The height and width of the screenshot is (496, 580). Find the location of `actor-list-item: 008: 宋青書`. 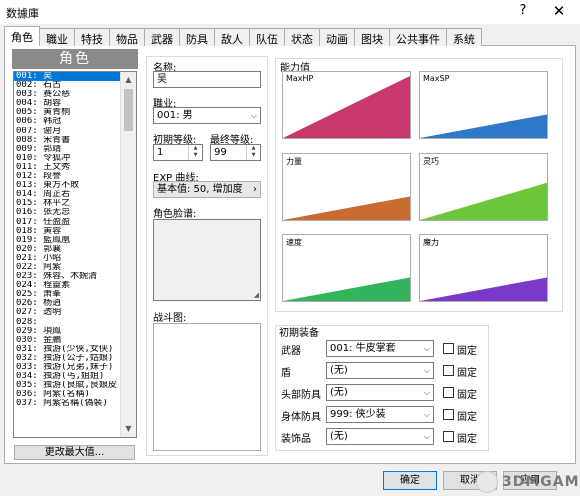

actor-list-item: 008: 宋青書 is located at coordinates (68, 140).